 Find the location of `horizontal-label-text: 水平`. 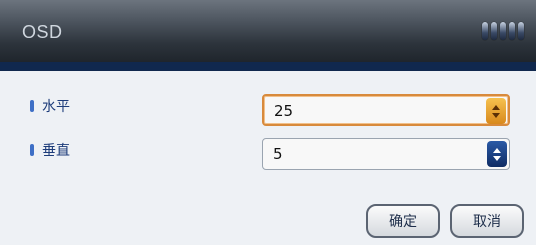

horizontal-label-text: 水平 is located at coordinates (56, 107).